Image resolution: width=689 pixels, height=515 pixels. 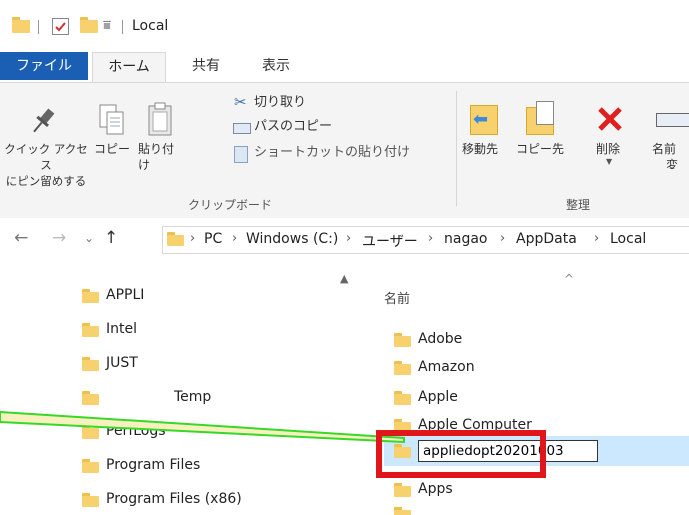 I want to click on chevron-down-icon: ▼, so click(x=609, y=161).